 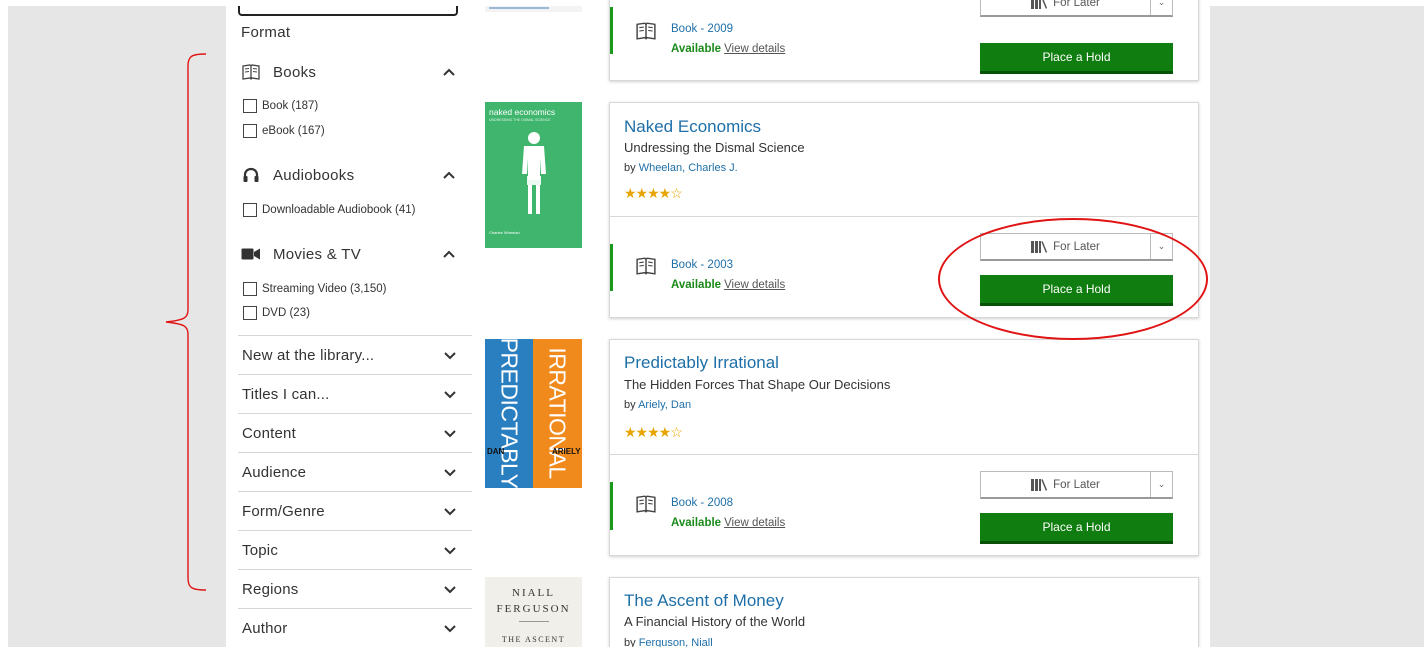 I want to click on book-title-link: Naked Economics, so click(x=692, y=127).